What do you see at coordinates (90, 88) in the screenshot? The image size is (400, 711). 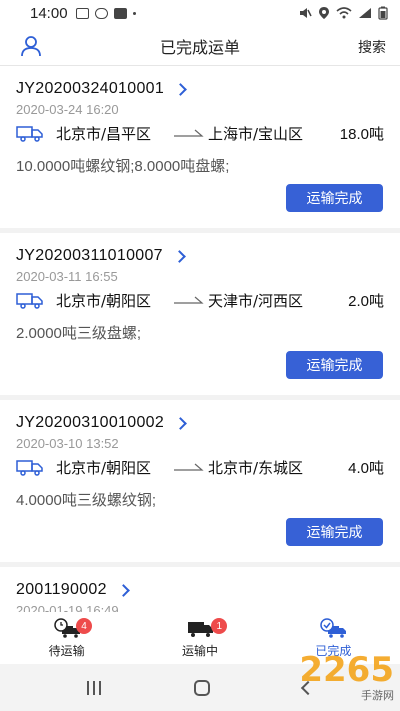 I see `order-number: JY20200324010001` at bounding box center [90, 88].